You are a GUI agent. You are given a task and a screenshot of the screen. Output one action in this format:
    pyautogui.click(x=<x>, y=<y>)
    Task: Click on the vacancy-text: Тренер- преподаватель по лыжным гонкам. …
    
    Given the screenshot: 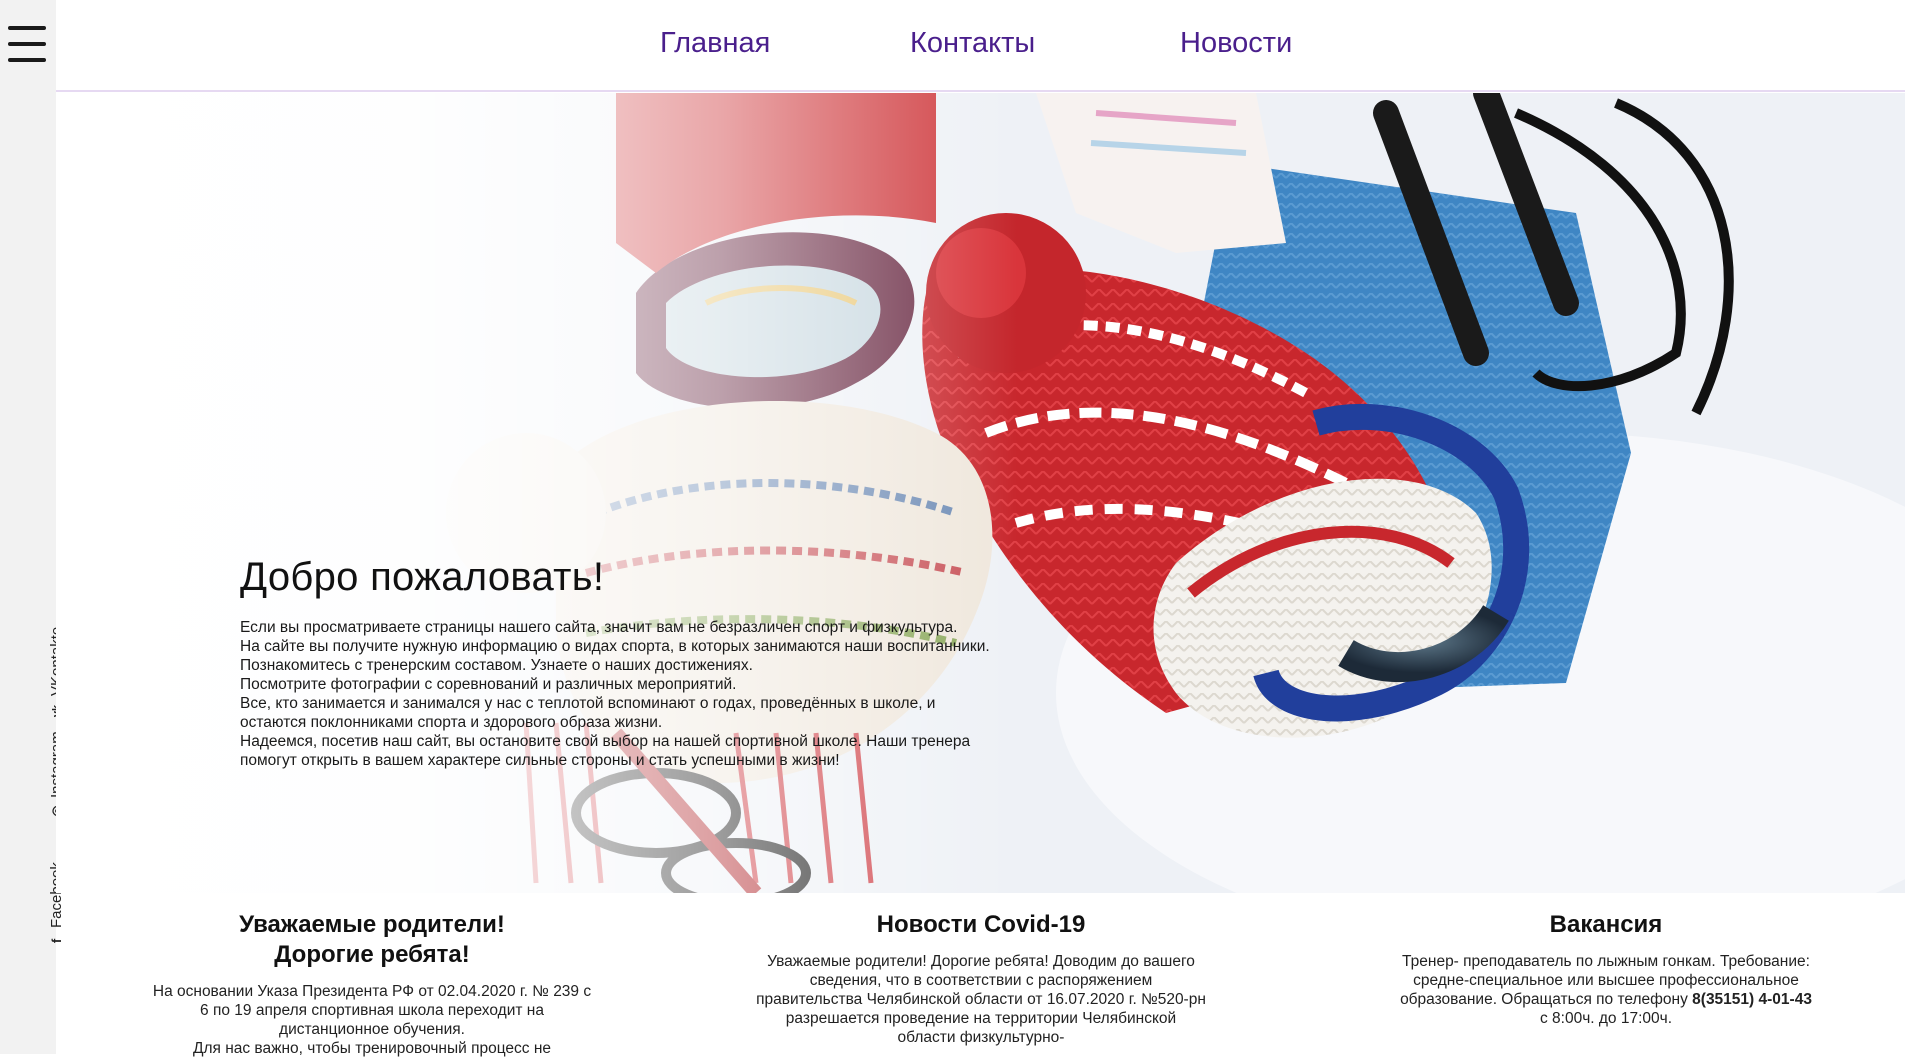 What is the action you would take?
    pyautogui.click(x=1606, y=980)
    